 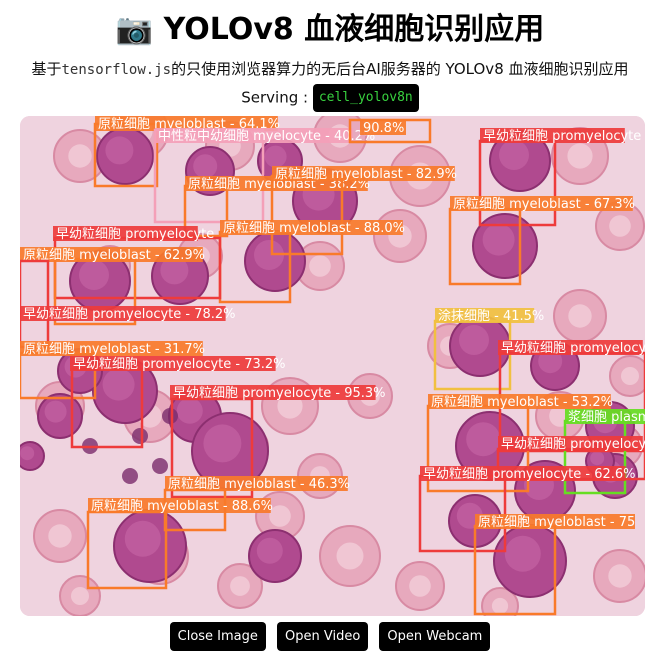 What do you see at coordinates (491, 316) in the screenshot?
I see `detection-label: 涂抹细胞 - 41.5%` at bounding box center [491, 316].